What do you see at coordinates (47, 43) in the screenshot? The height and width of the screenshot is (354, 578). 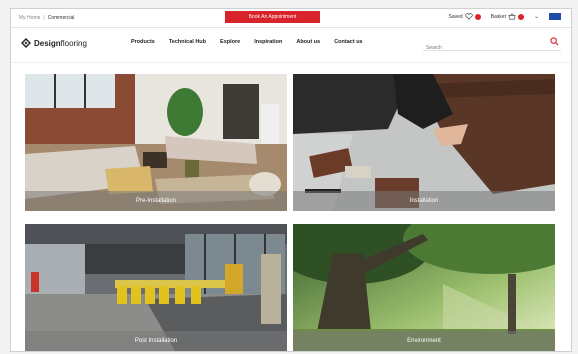 I see `logo-text-bold: Design` at bounding box center [47, 43].